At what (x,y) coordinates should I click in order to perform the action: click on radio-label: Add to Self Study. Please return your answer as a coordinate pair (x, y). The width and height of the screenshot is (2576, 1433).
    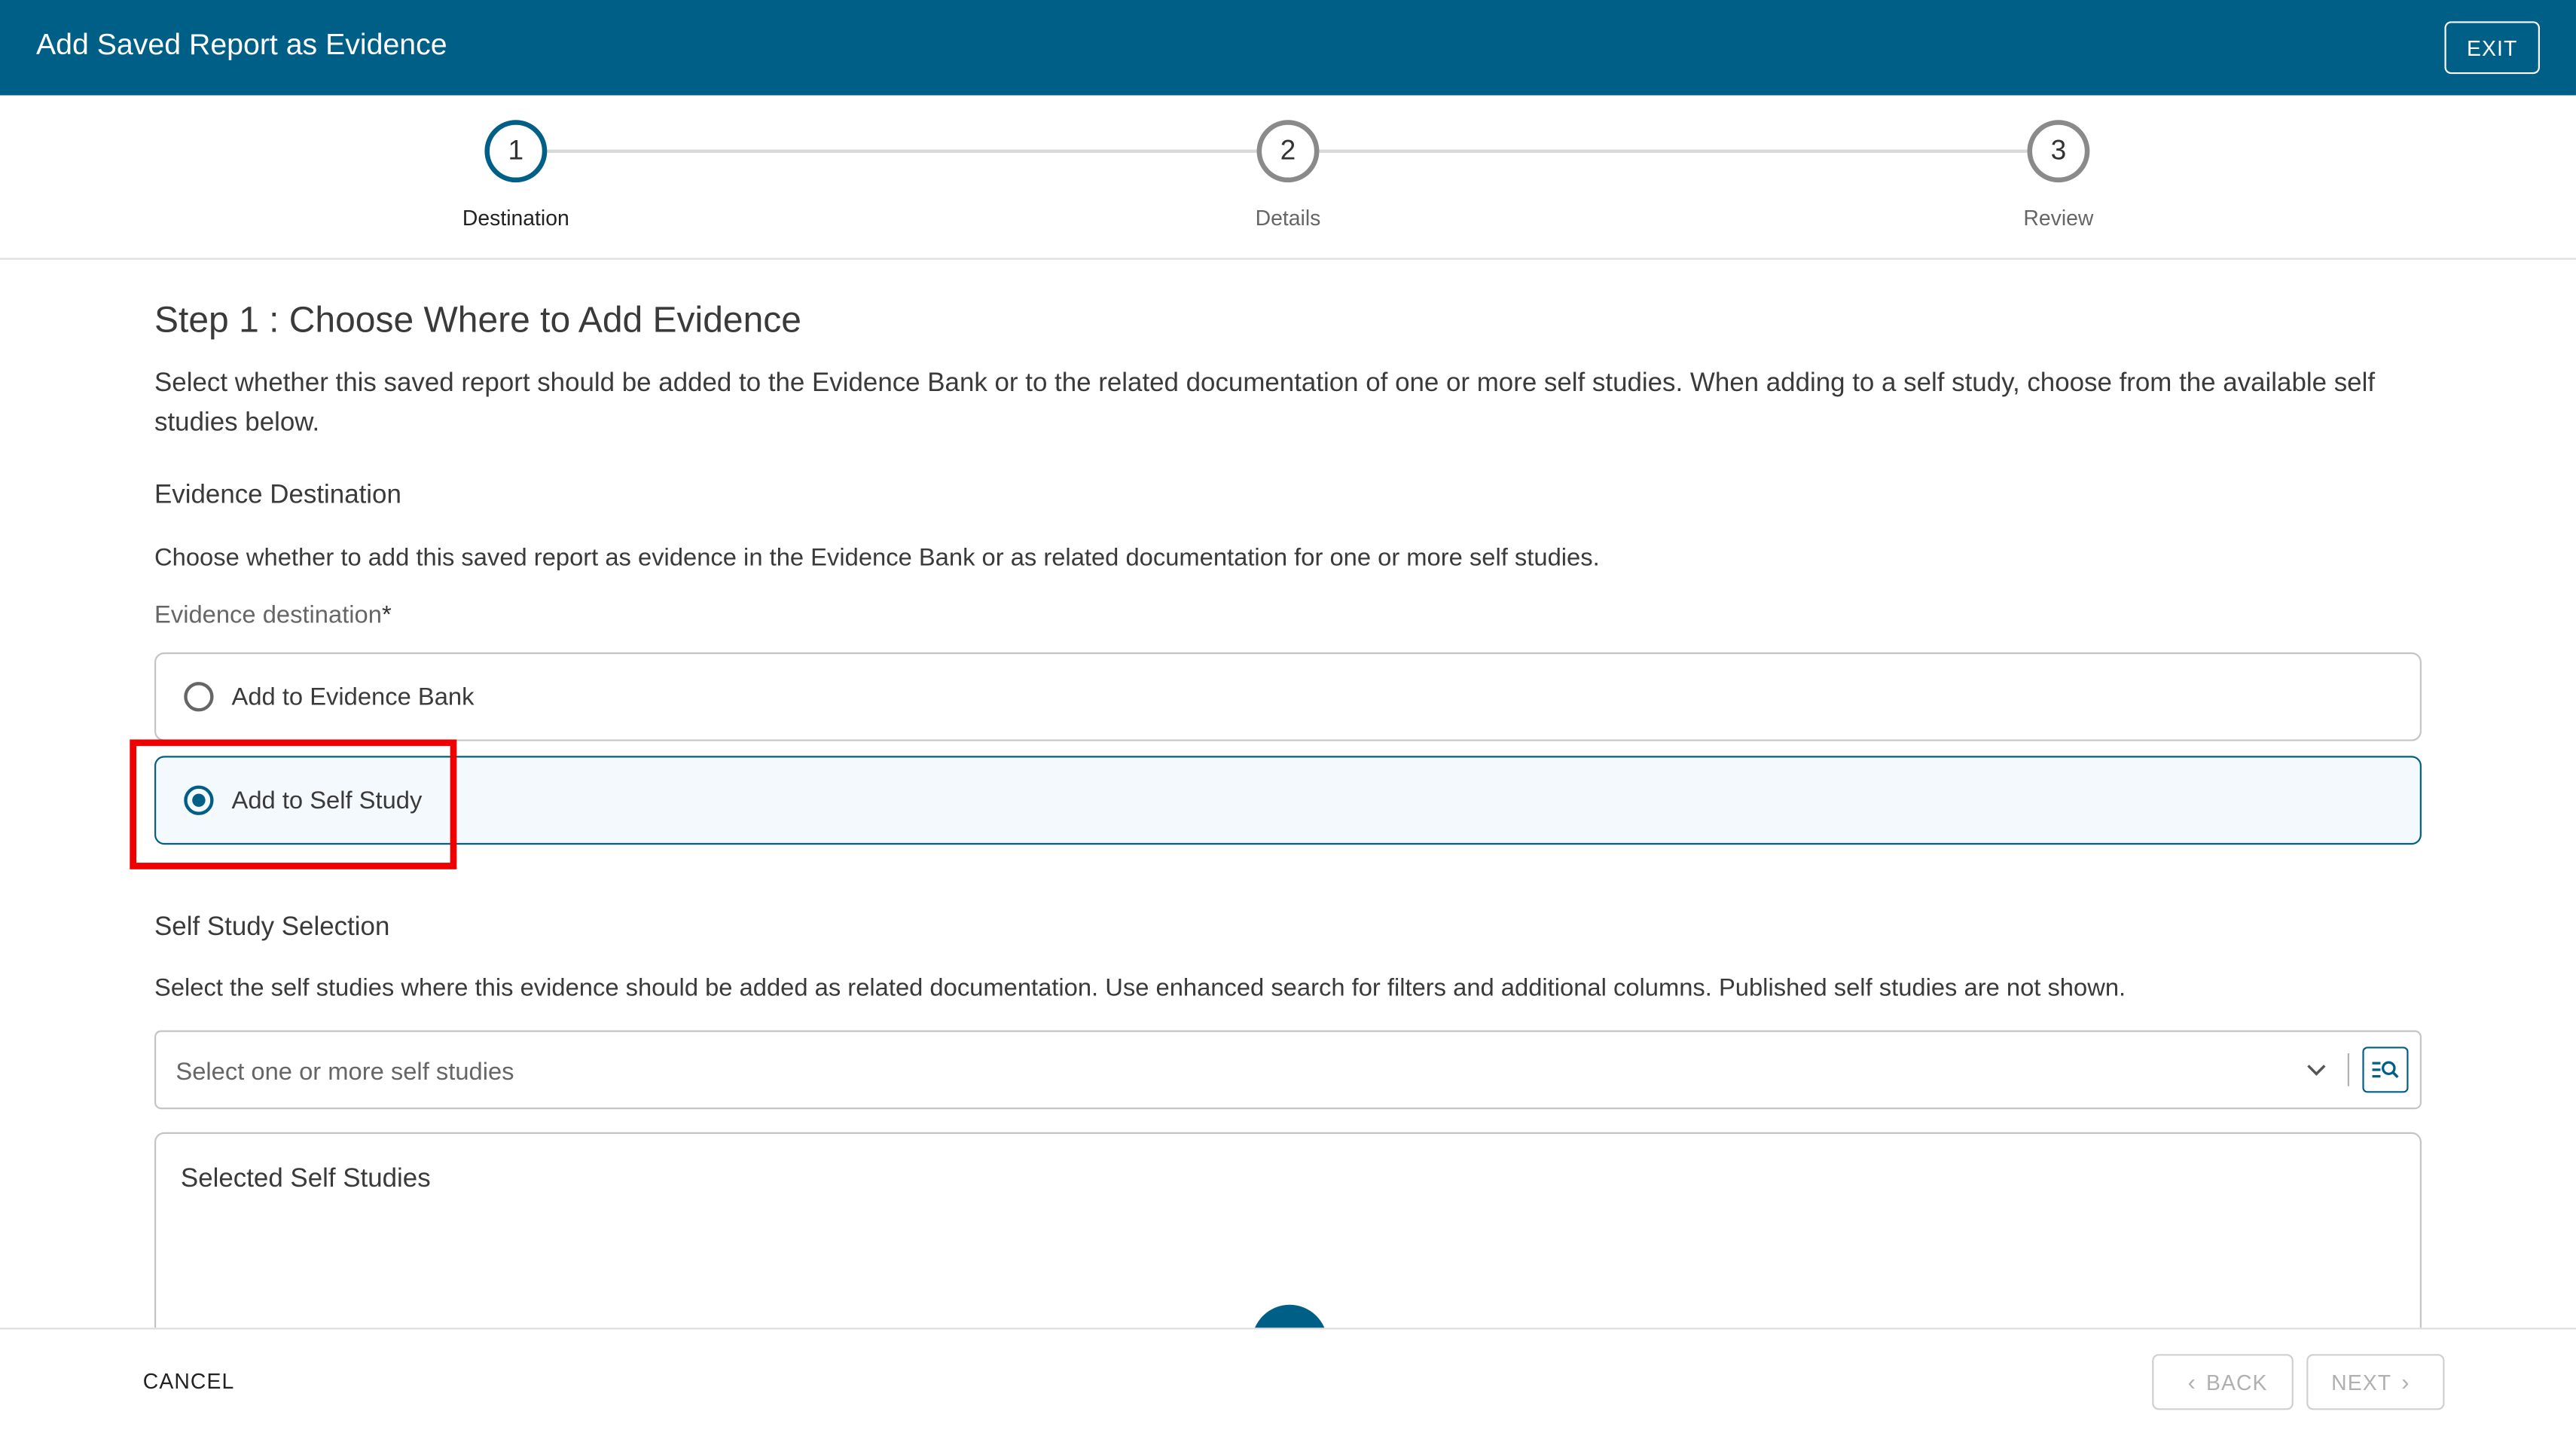
    Looking at the image, I should click on (327, 801).